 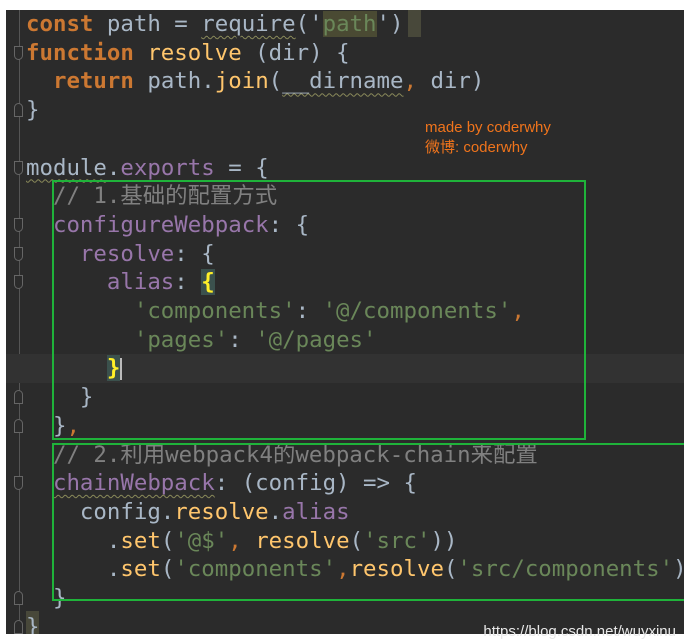 I want to click on code-token: ,, so click(x=410, y=81).